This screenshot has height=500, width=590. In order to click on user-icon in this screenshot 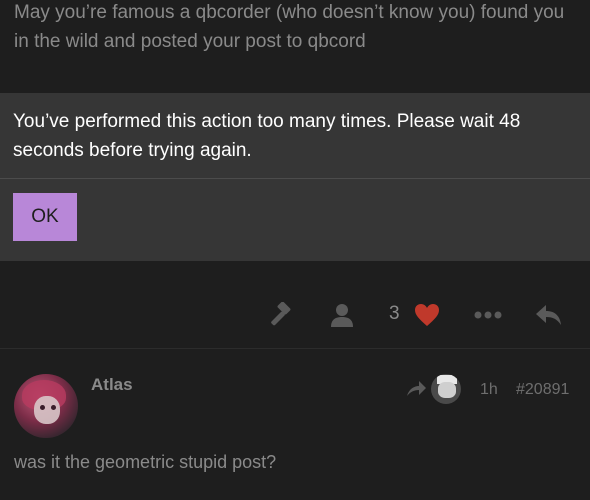, I will do `click(342, 315)`.